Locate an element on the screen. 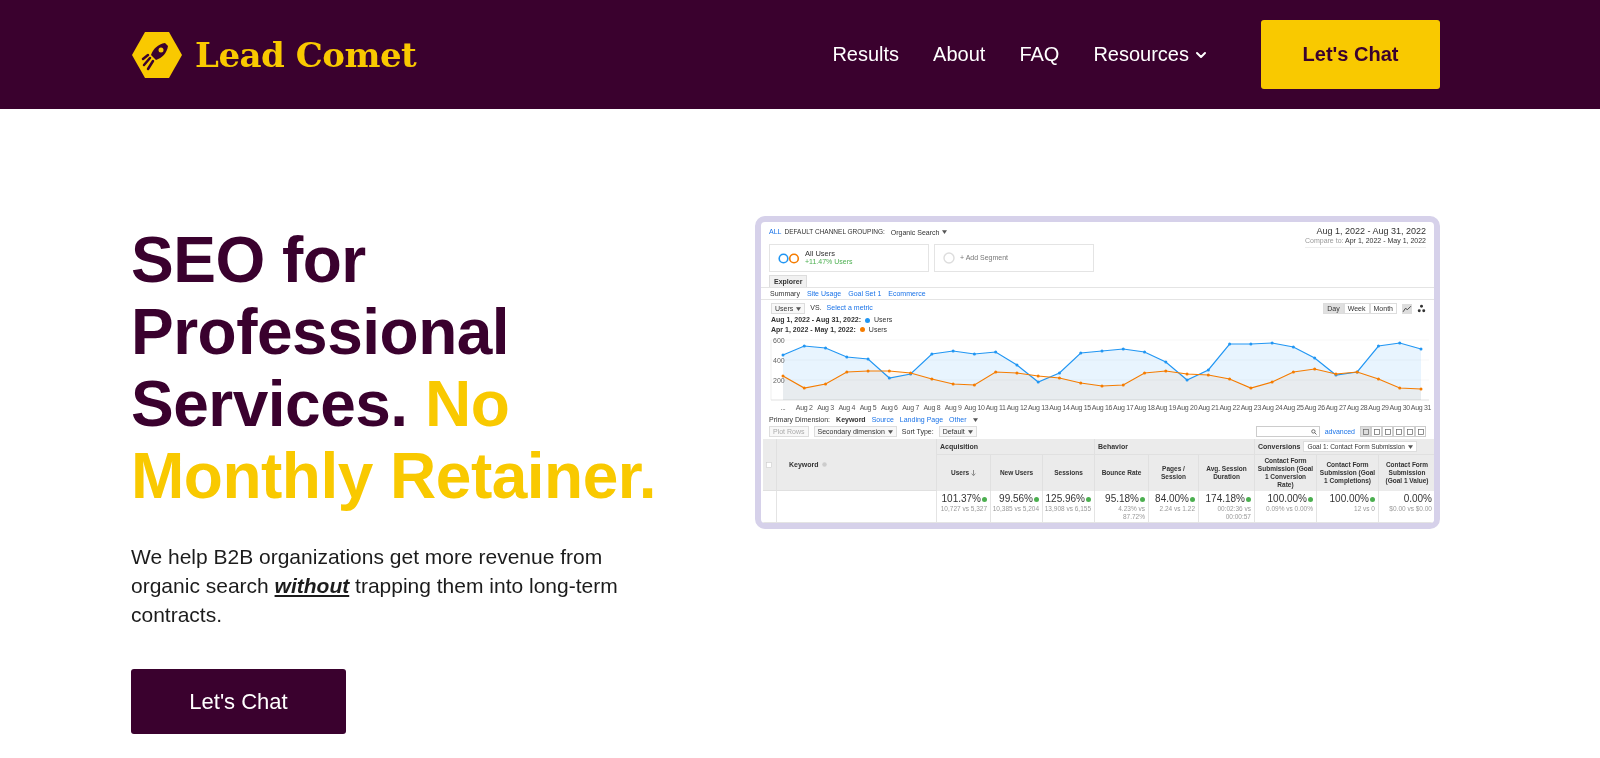 Image resolution: width=1600 pixels, height=758 pixels. search-field is located at coordinates (1287, 432).